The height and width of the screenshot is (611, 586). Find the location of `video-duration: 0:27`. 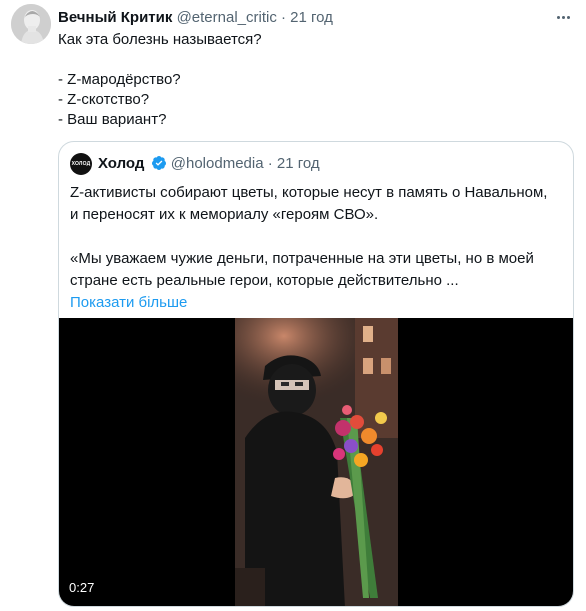

video-duration: 0:27 is located at coordinates (82, 587).